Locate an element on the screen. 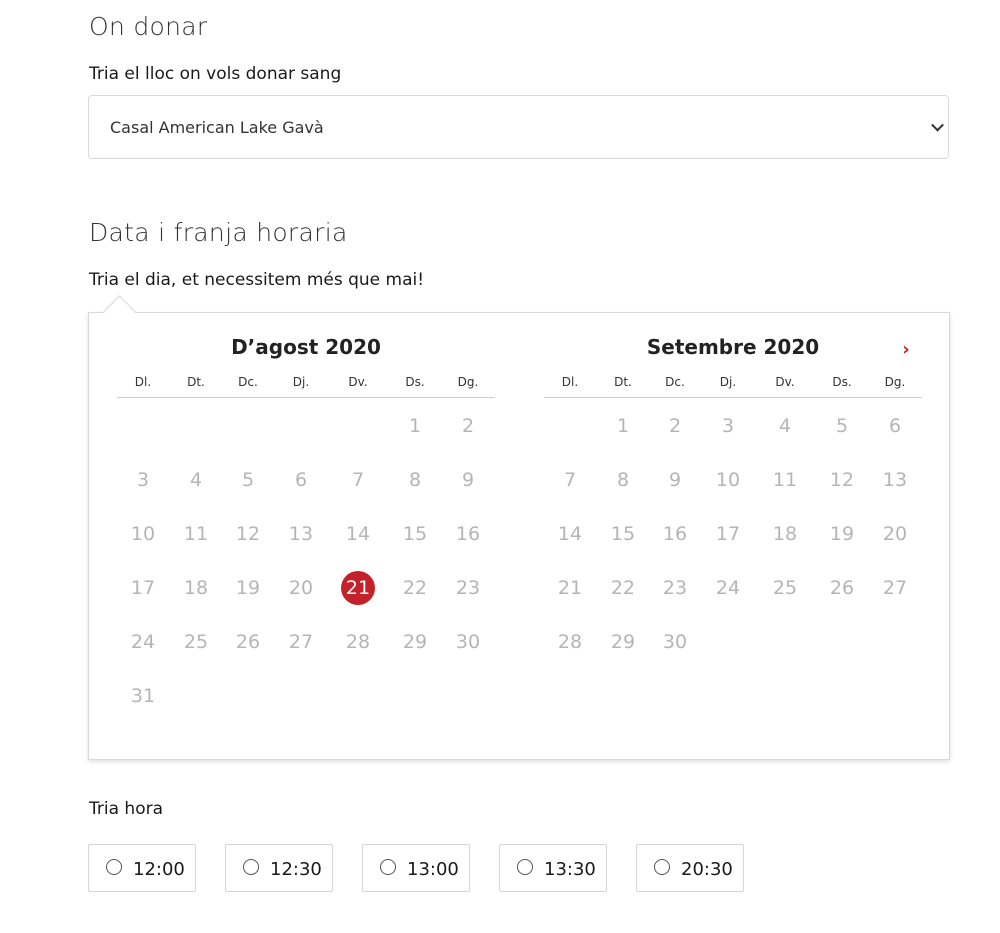  hour-option-label: 12:30 is located at coordinates (296, 869).